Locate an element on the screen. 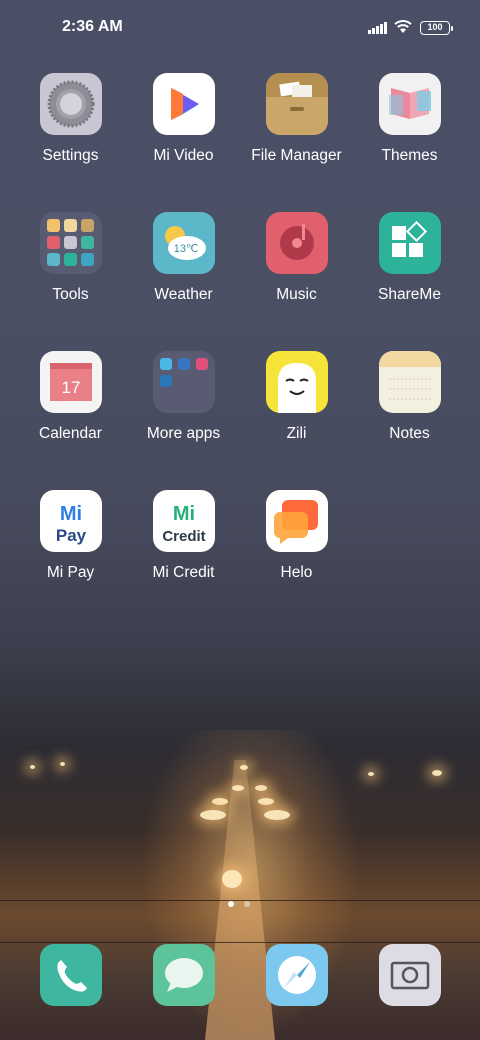 Image resolution: width=480 pixels, height=1040 pixels. wallpaper-wire is located at coordinates (240, 942).